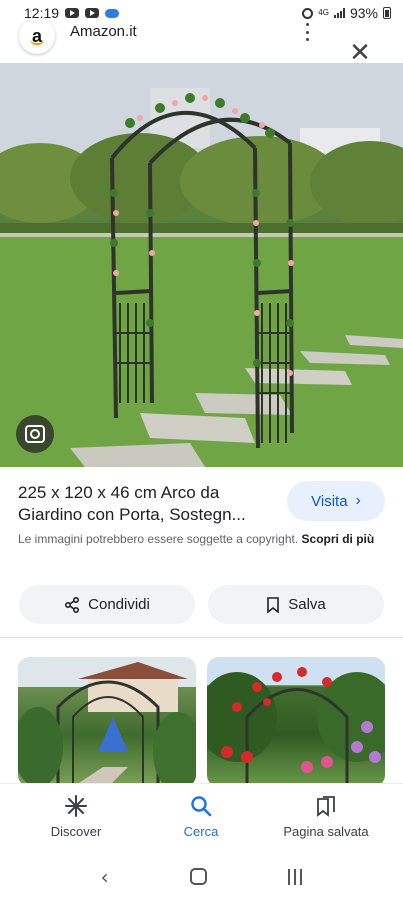 Image resolution: width=403 pixels, height=900 pixels. Describe the element at coordinates (201, 806) in the screenshot. I see `search-icon` at that location.